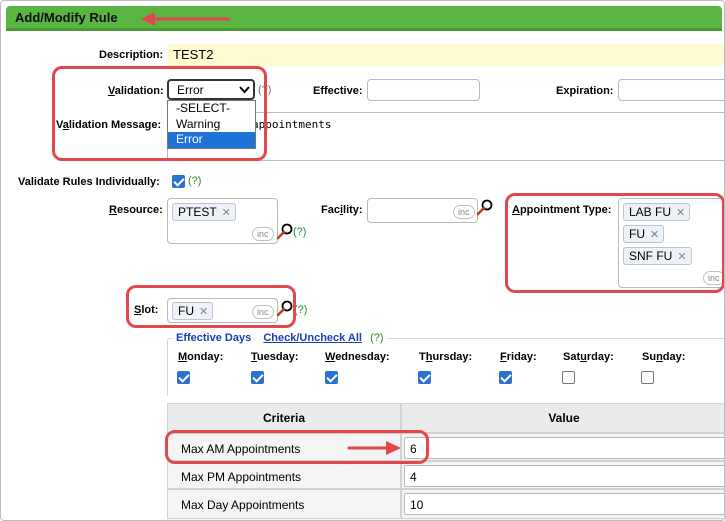 The height and width of the screenshot is (521, 725). I want to click on annotation-arrow-title, so click(186, 19).